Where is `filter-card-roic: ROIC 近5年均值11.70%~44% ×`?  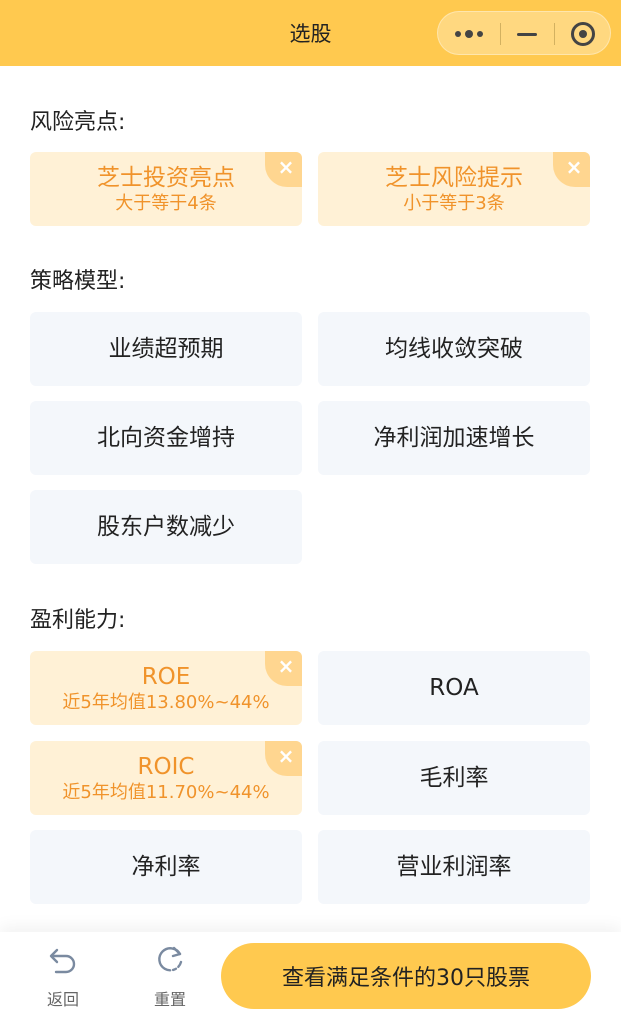
filter-card-roic: ROIC 近5年均值11.70%~44% × is located at coordinates (166, 778).